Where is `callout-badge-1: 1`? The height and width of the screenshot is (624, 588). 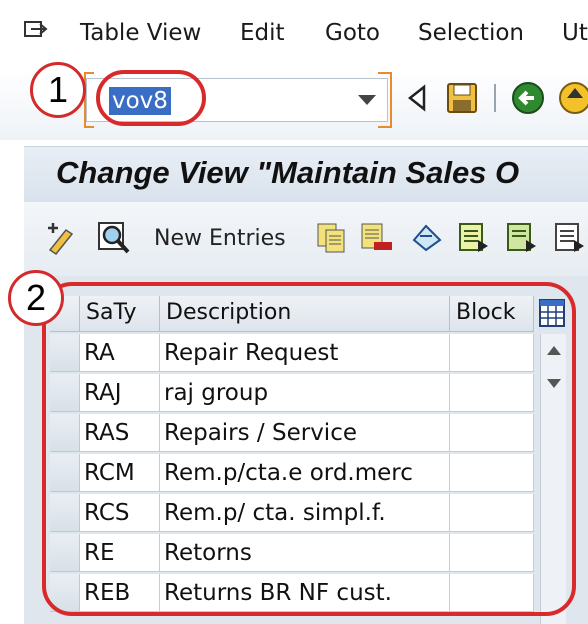 callout-badge-1: 1 is located at coordinates (58, 90).